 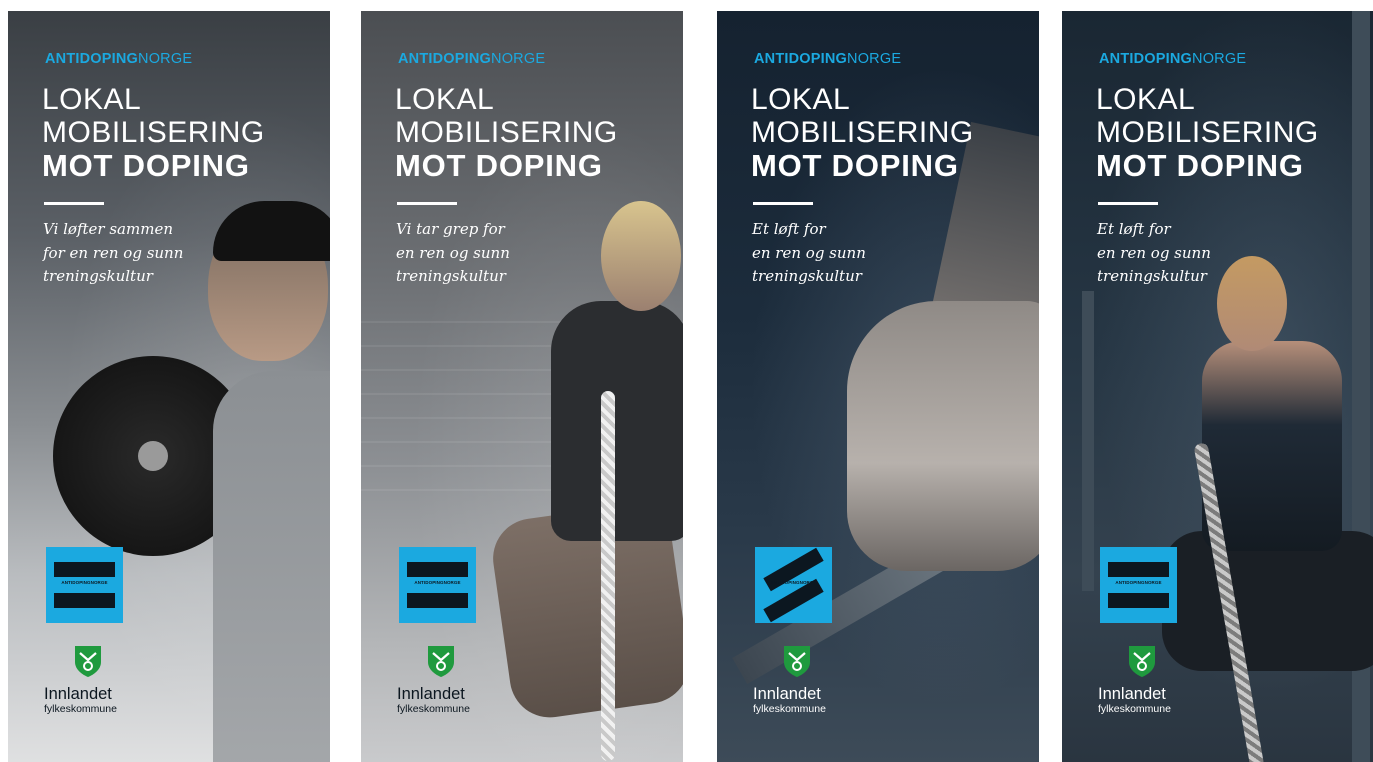 What do you see at coordinates (1267, 601) in the screenshot?
I see `athlete-legs-image` at bounding box center [1267, 601].